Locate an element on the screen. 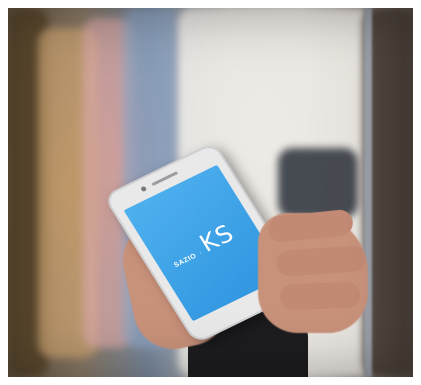 Image resolution: width=421 pixels, height=385 pixels. tshirt-print is located at coordinates (318, 183).